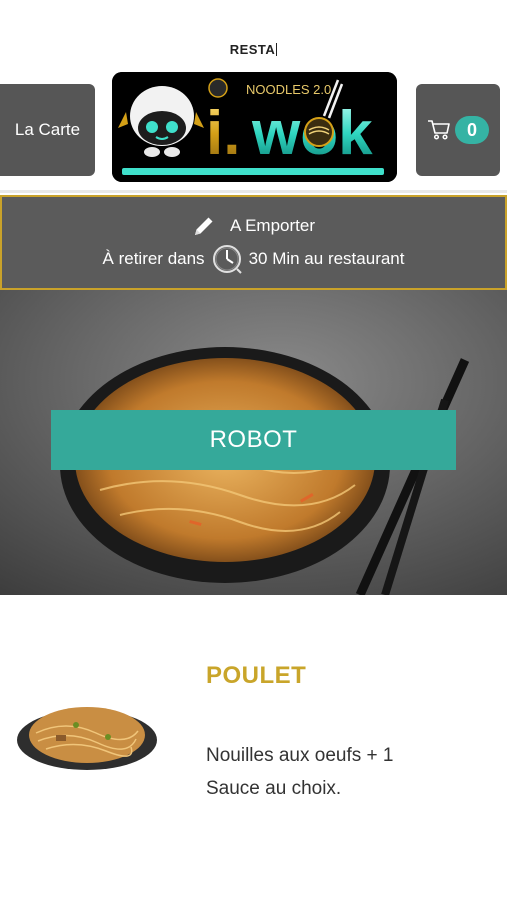  What do you see at coordinates (300, 772) in the screenshot?
I see `product-description: Nouilles aux oeufs + 1 Sauce au choix.` at bounding box center [300, 772].